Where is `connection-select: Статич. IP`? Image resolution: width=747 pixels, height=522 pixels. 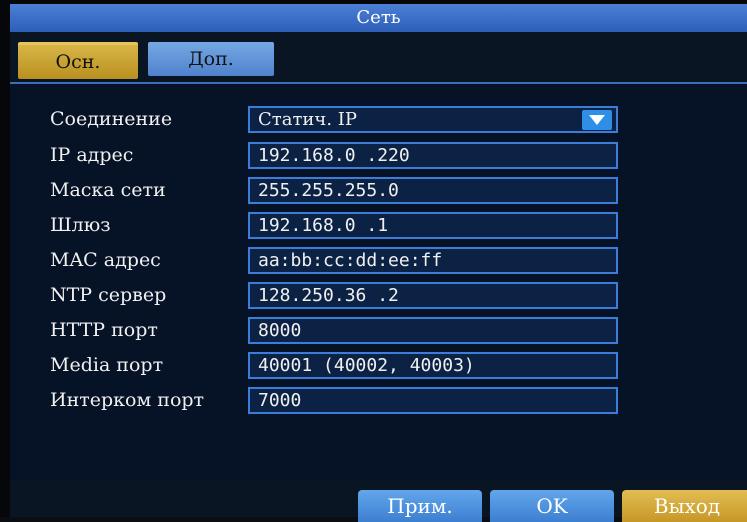 connection-select: Статич. IP is located at coordinates (433, 119).